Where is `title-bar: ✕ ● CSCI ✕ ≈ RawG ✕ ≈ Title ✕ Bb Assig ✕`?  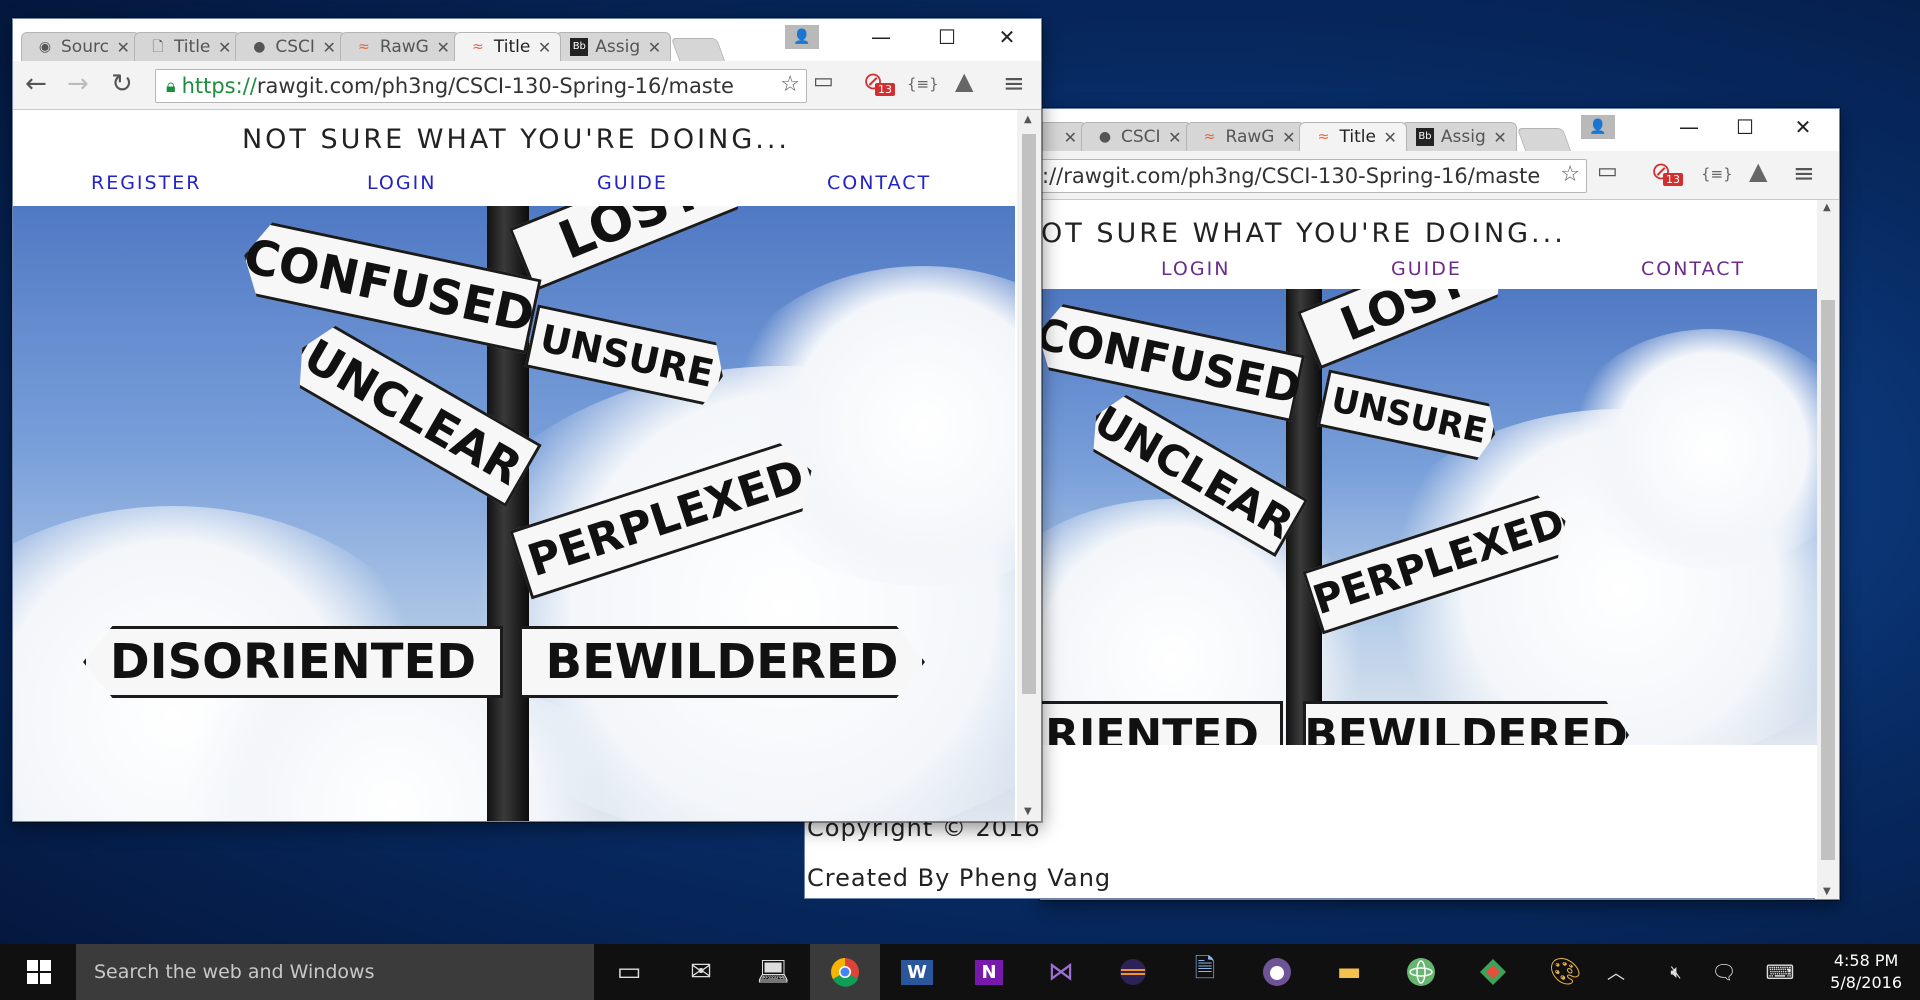
title-bar: ✕ ● CSCI ✕ ≈ RawG ✕ ≈ Title ✕ Bb Assig ✕ is located at coordinates (1440, 130).